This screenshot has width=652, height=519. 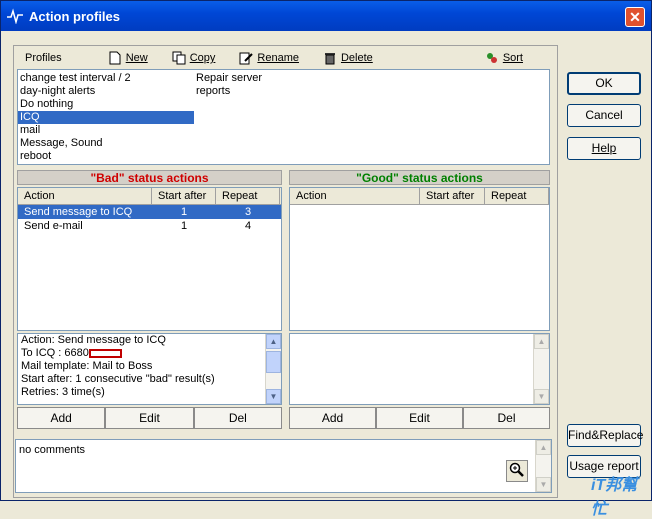 I want to click on bad-action-buttons: Add Edit Del, so click(x=149, y=418).